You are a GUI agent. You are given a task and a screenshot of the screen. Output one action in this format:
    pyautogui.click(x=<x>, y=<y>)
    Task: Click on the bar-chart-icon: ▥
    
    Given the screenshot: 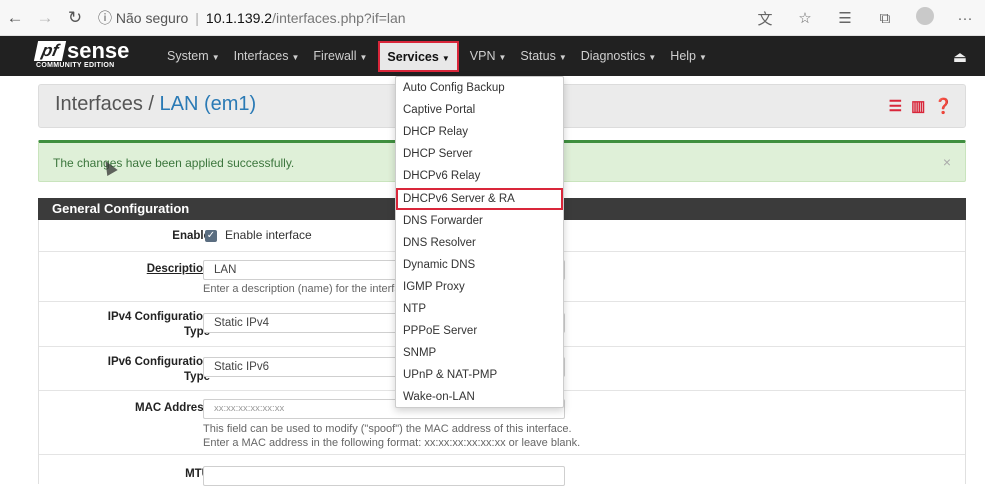 What is the action you would take?
    pyautogui.click(x=918, y=106)
    